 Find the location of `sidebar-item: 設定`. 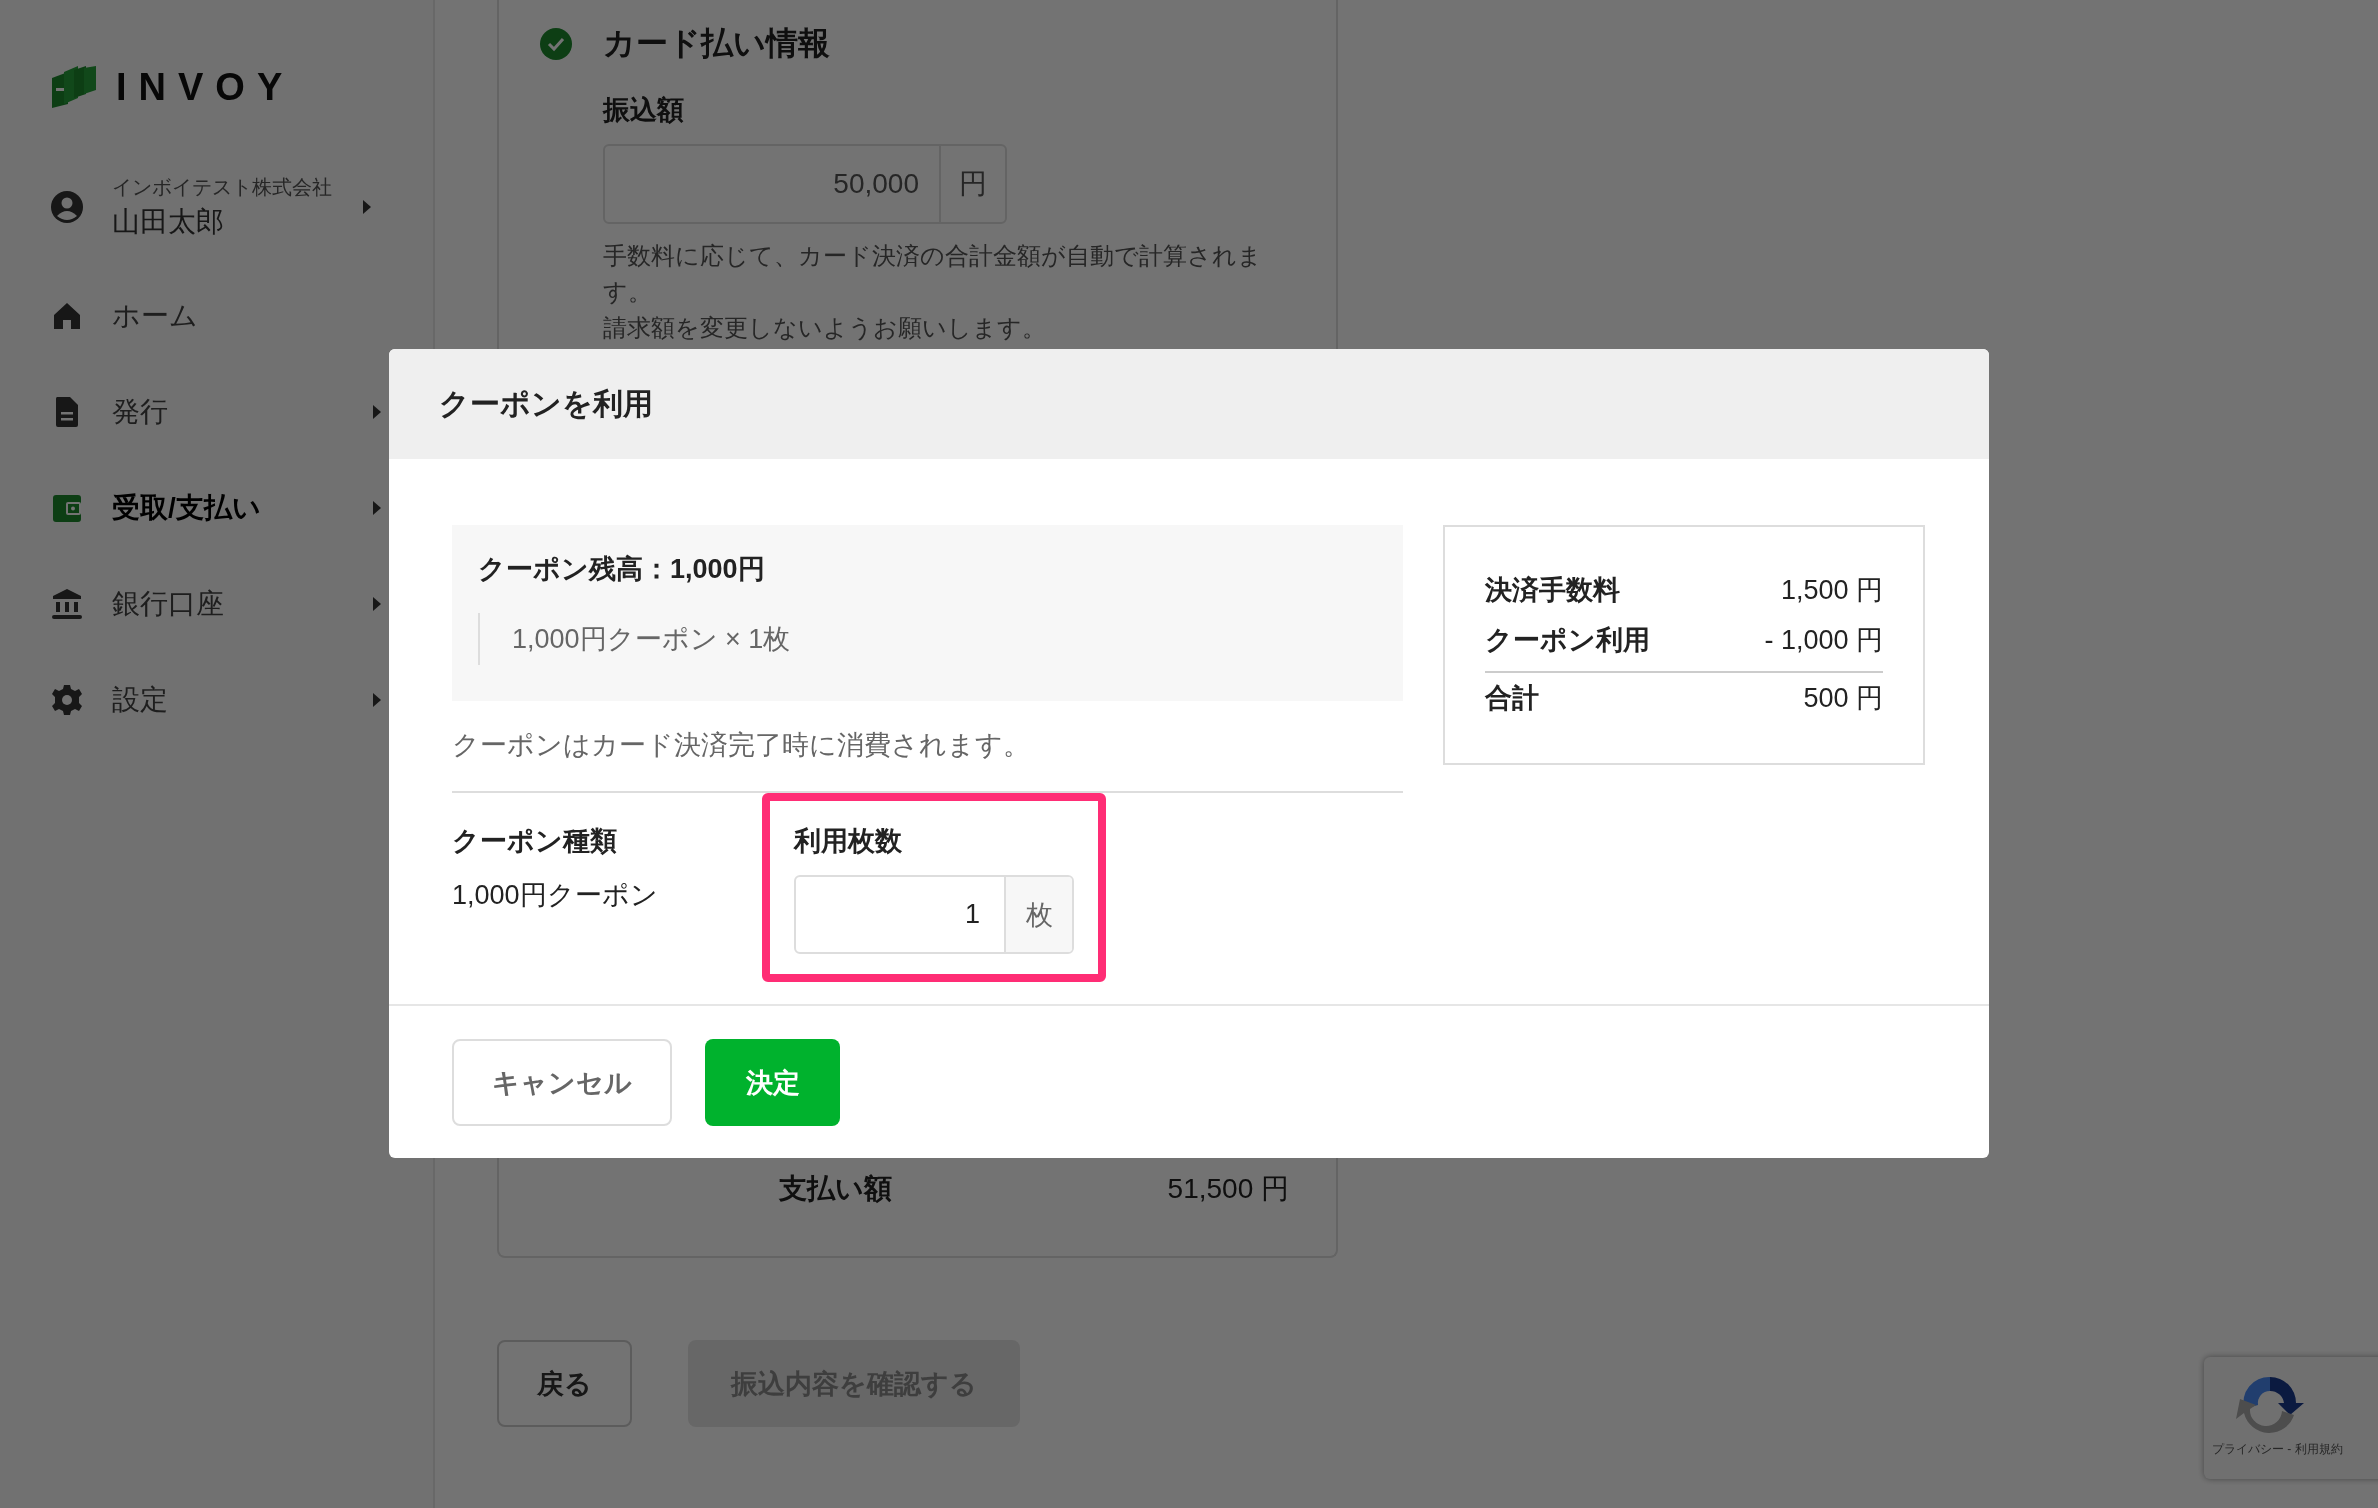

sidebar-item: 設定 is located at coordinates (241, 700).